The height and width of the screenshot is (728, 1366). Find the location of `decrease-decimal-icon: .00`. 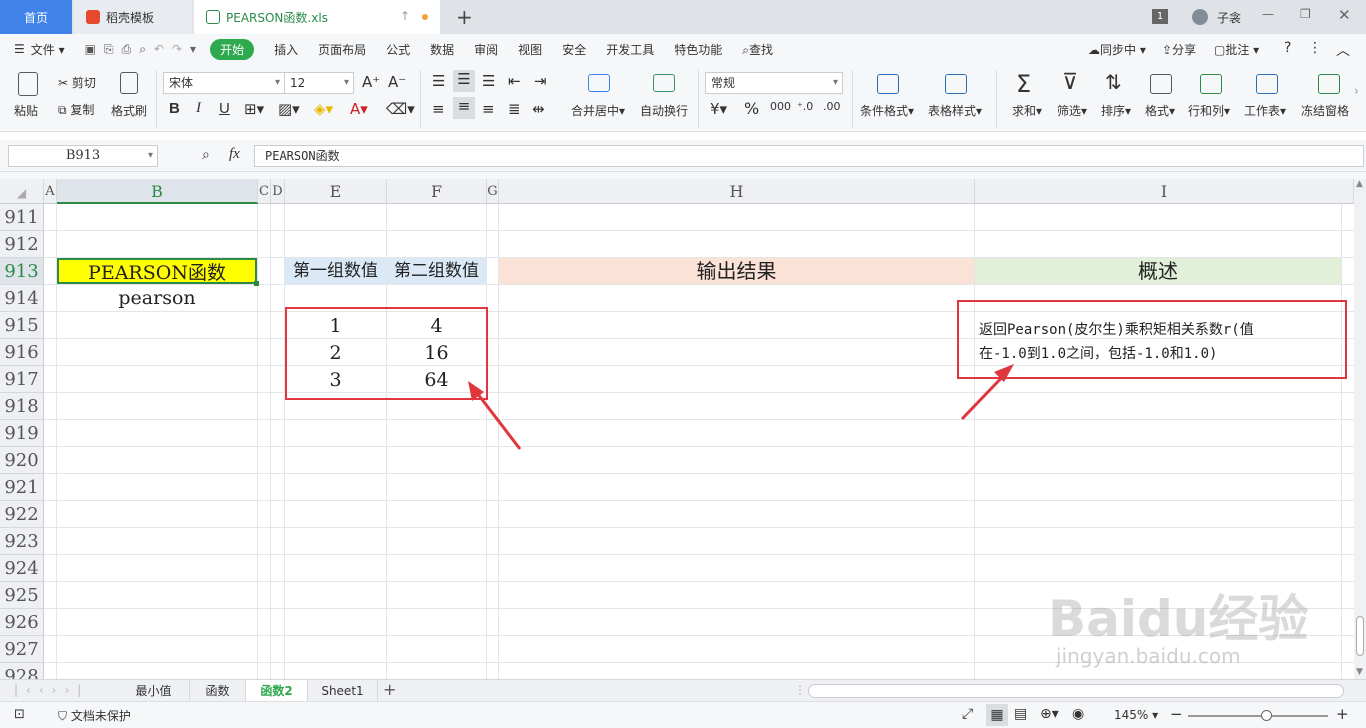

decrease-decimal-icon: .00 is located at coordinates (832, 106).